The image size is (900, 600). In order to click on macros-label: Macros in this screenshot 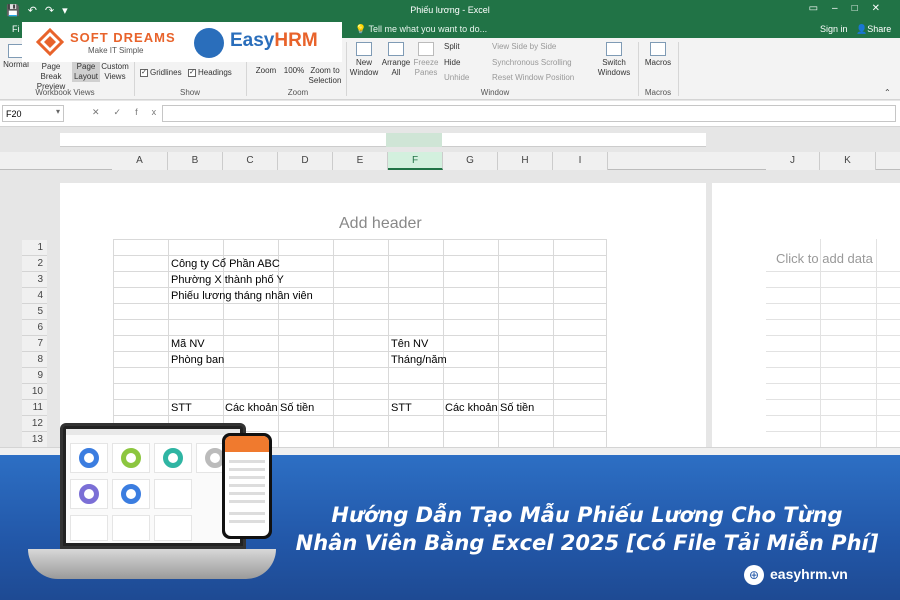, I will do `click(658, 62)`.